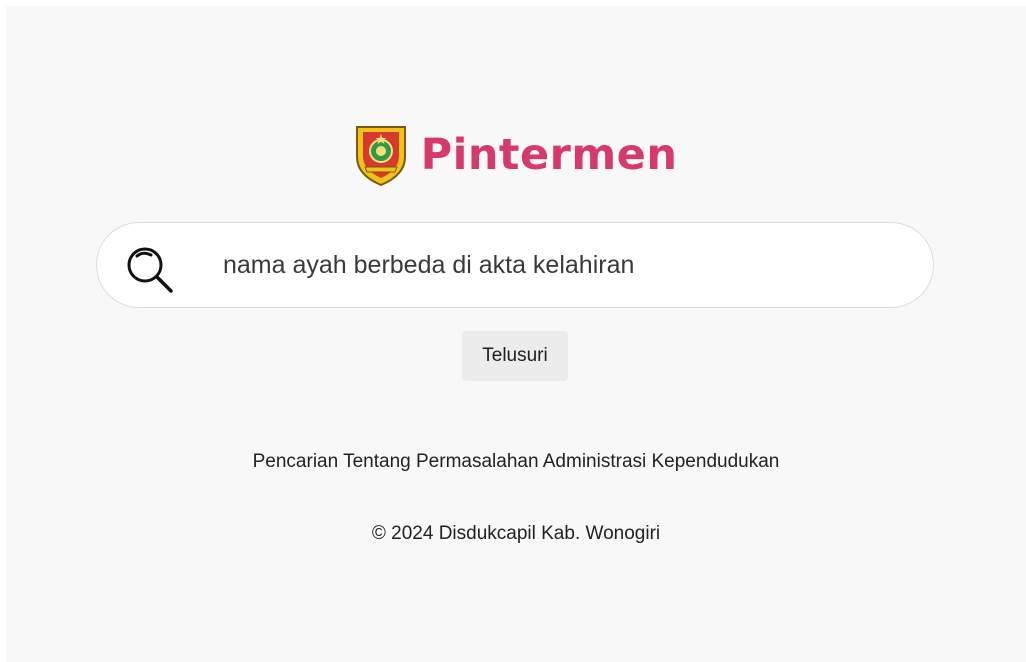  Describe the element at coordinates (380, 156) in the screenshot. I see `wonogiri-regency-emblem-icon` at that location.